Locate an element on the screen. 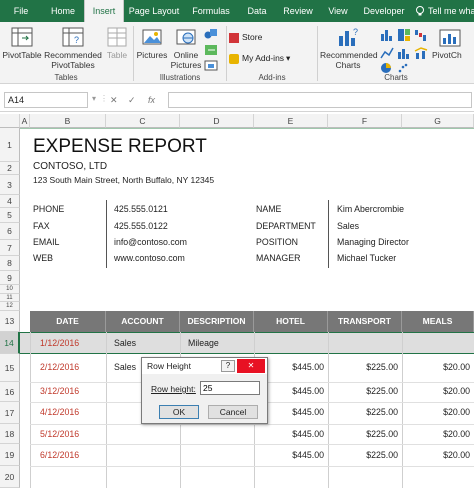 This screenshot has height=488, width=474. row-header-5: 5 is located at coordinates (10, 215).